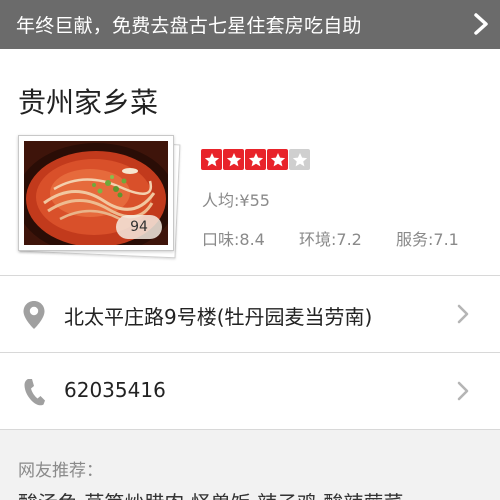 The image size is (500, 500). I want to click on shop-photo: 94, so click(99, 197).